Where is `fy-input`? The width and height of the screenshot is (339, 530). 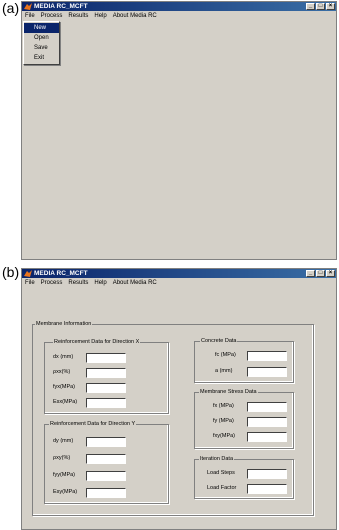
fy-input is located at coordinates (267, 422).